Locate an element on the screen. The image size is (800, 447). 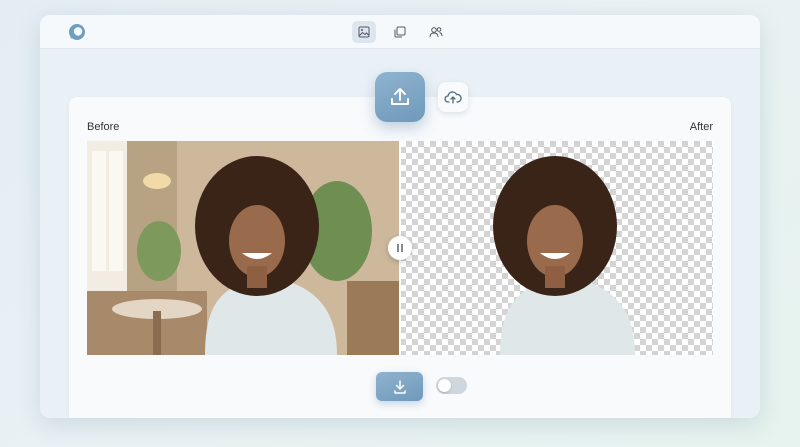
pause-icon is located at coordinates (400, 248).